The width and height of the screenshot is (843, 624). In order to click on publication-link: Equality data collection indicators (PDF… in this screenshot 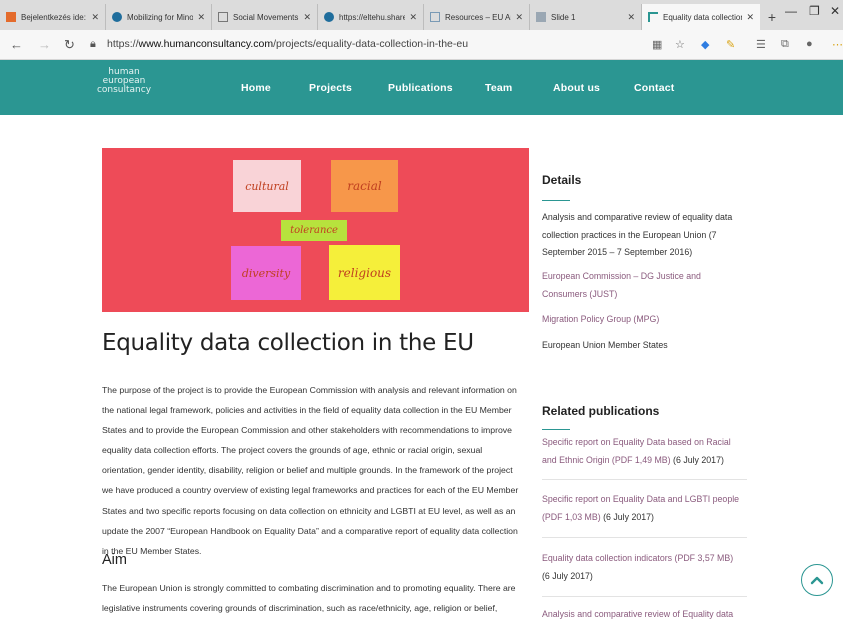, I will do `click(637, 558)`.